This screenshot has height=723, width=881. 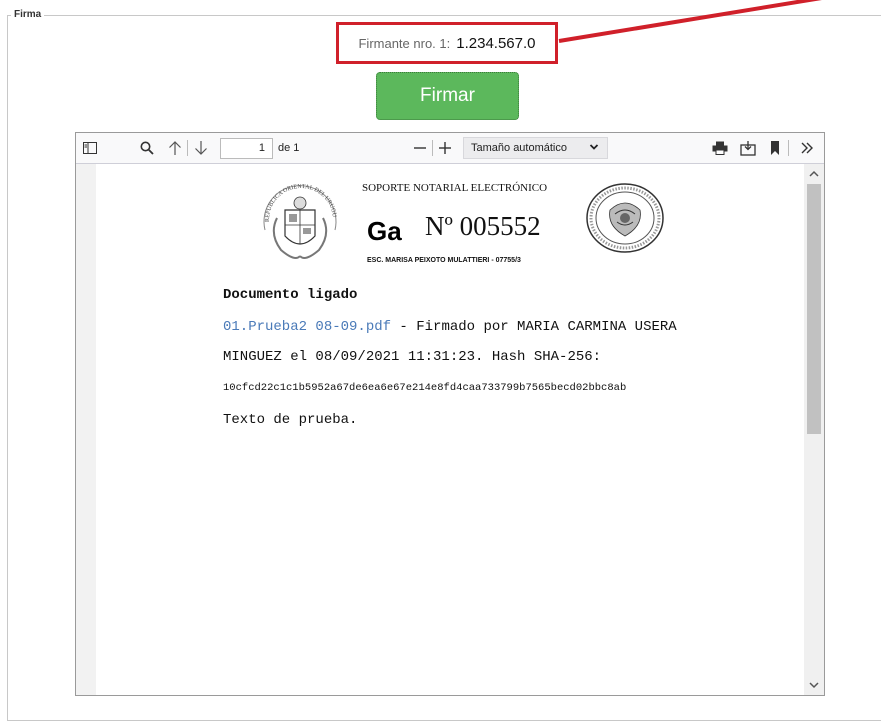 I want to click on firmante-highlight-box: Firmante nro. 1: 1.234.567.0, so click(x=447, y=43).